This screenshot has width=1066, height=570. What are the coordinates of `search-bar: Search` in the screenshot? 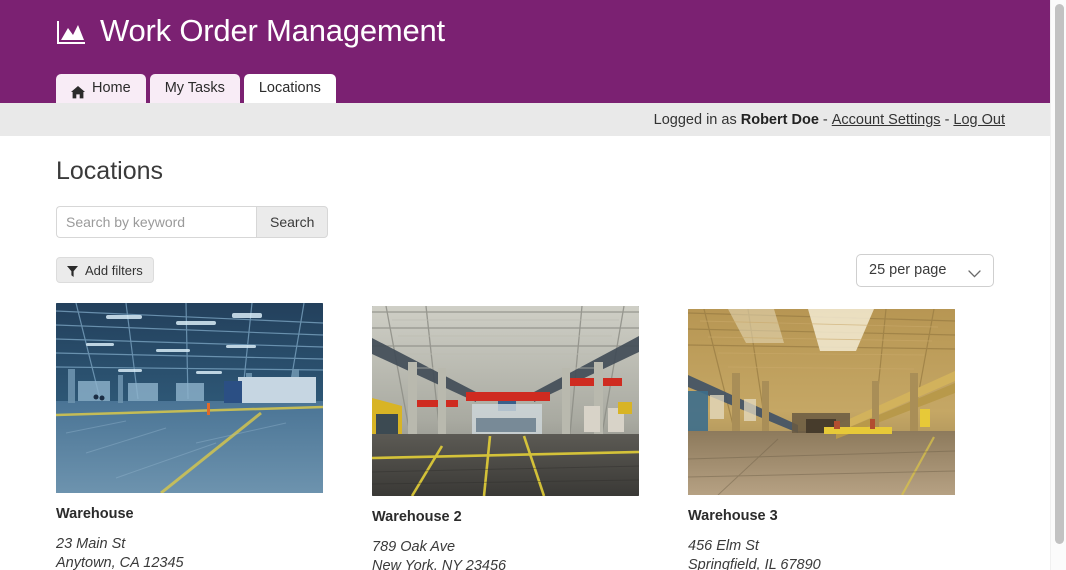 It's located at (192, 221).